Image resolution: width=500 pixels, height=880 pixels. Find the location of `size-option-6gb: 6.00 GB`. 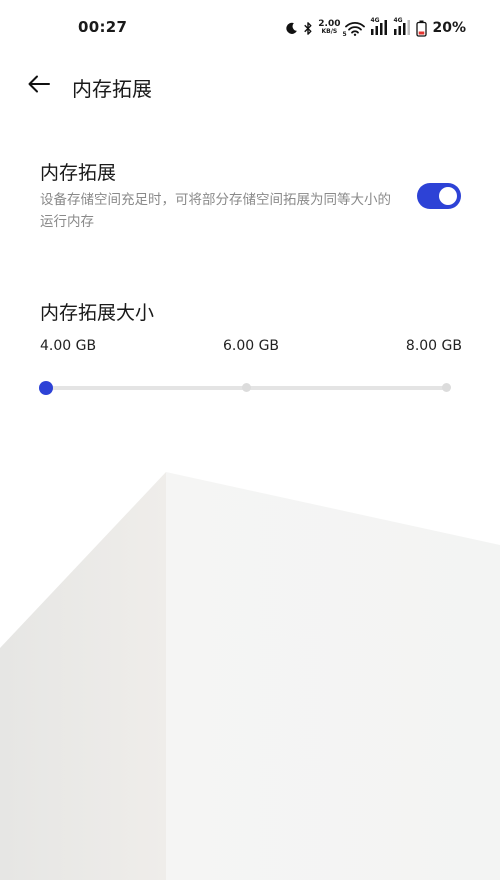

size-option-6gb: 6.00 GB is located at coordinates (251, 346).